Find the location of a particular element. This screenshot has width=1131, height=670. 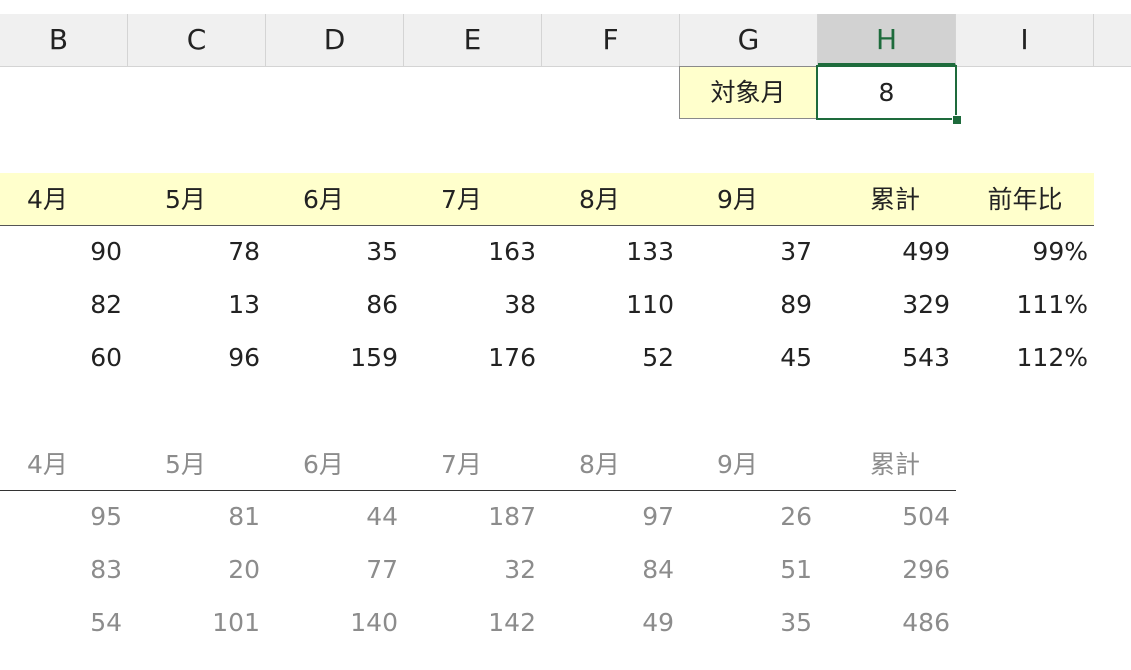

table-cell: 96 is located at coordinates (197, 358).